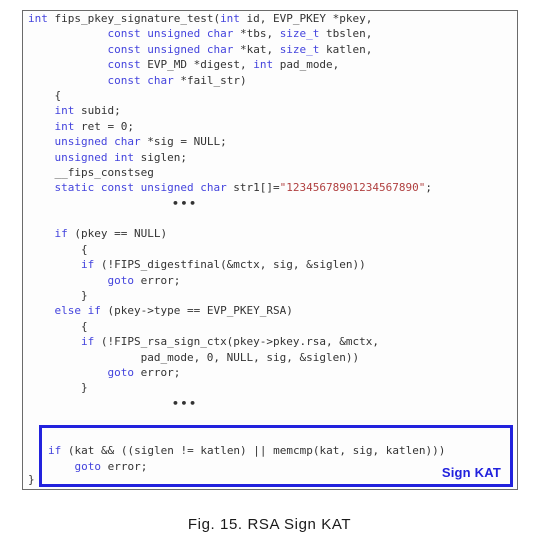  Describe the element at coordinates (104, 126) in the screenshot. I see `code-token: ret = 0;` at that location.